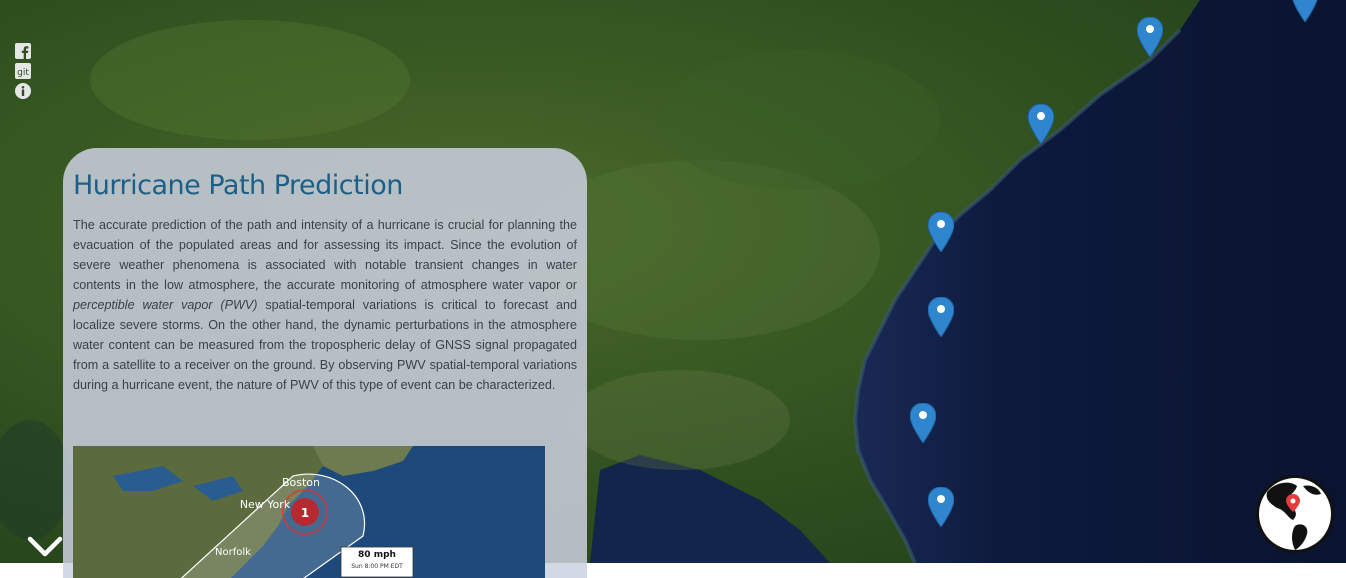  What do you see at coordinates (301, 482) in the screenshot?
I see `svg-text: Boston` at bounding box center [301, 482].